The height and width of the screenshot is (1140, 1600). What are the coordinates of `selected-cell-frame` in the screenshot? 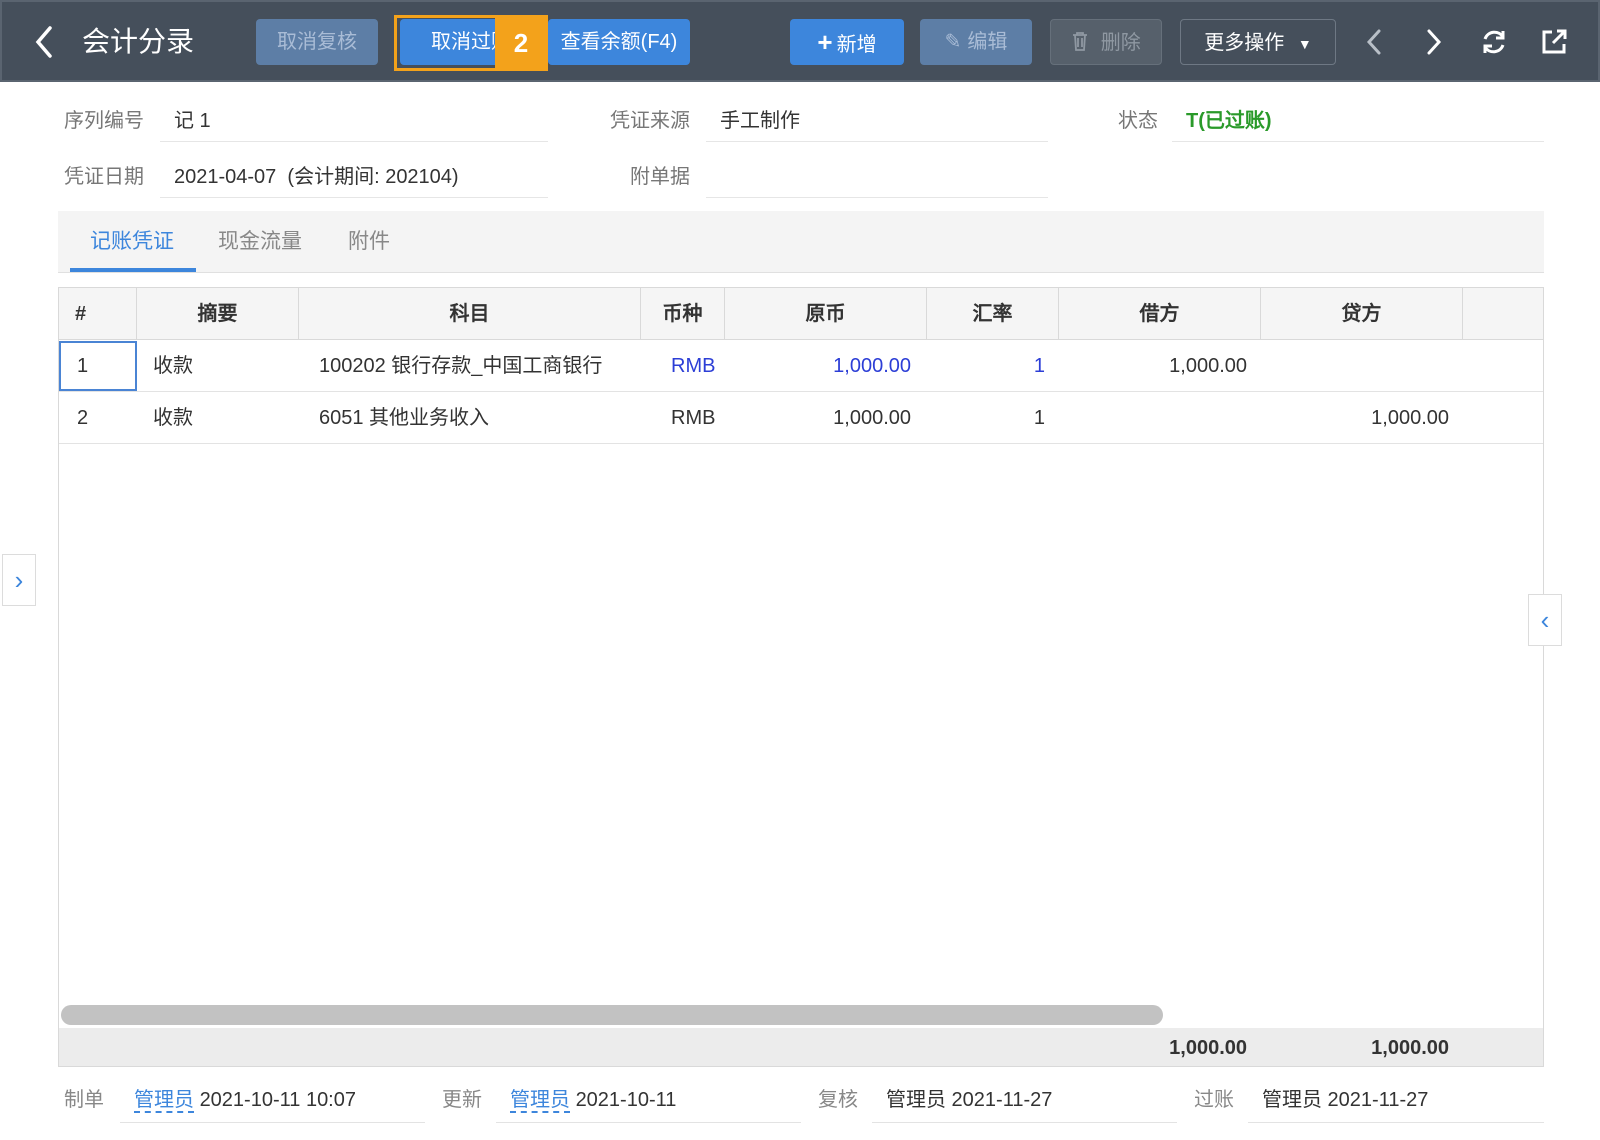 It's located at (98, 366).